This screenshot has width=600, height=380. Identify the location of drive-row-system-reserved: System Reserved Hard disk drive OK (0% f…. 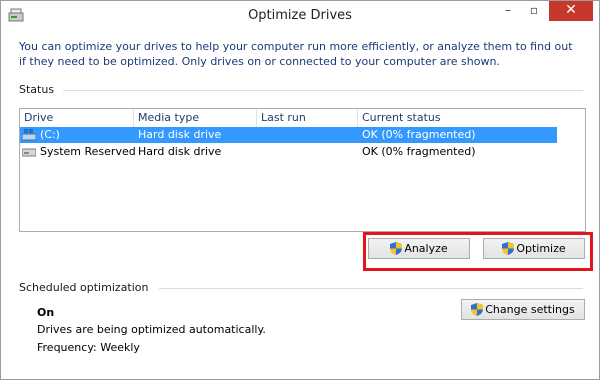
(288, 152).